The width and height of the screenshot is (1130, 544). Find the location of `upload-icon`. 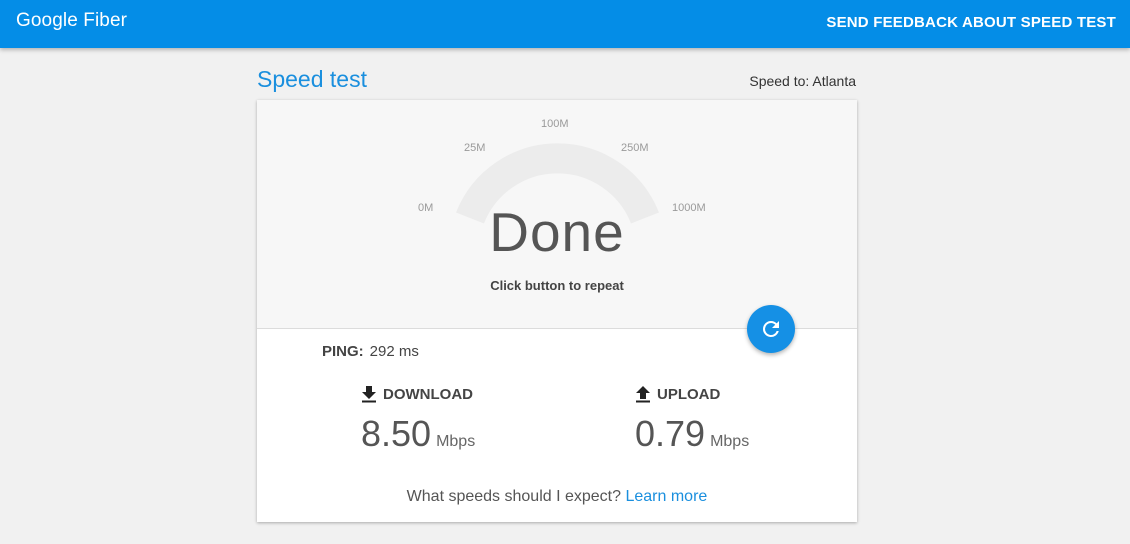

upload-icon is located at coordinates (643, 394).